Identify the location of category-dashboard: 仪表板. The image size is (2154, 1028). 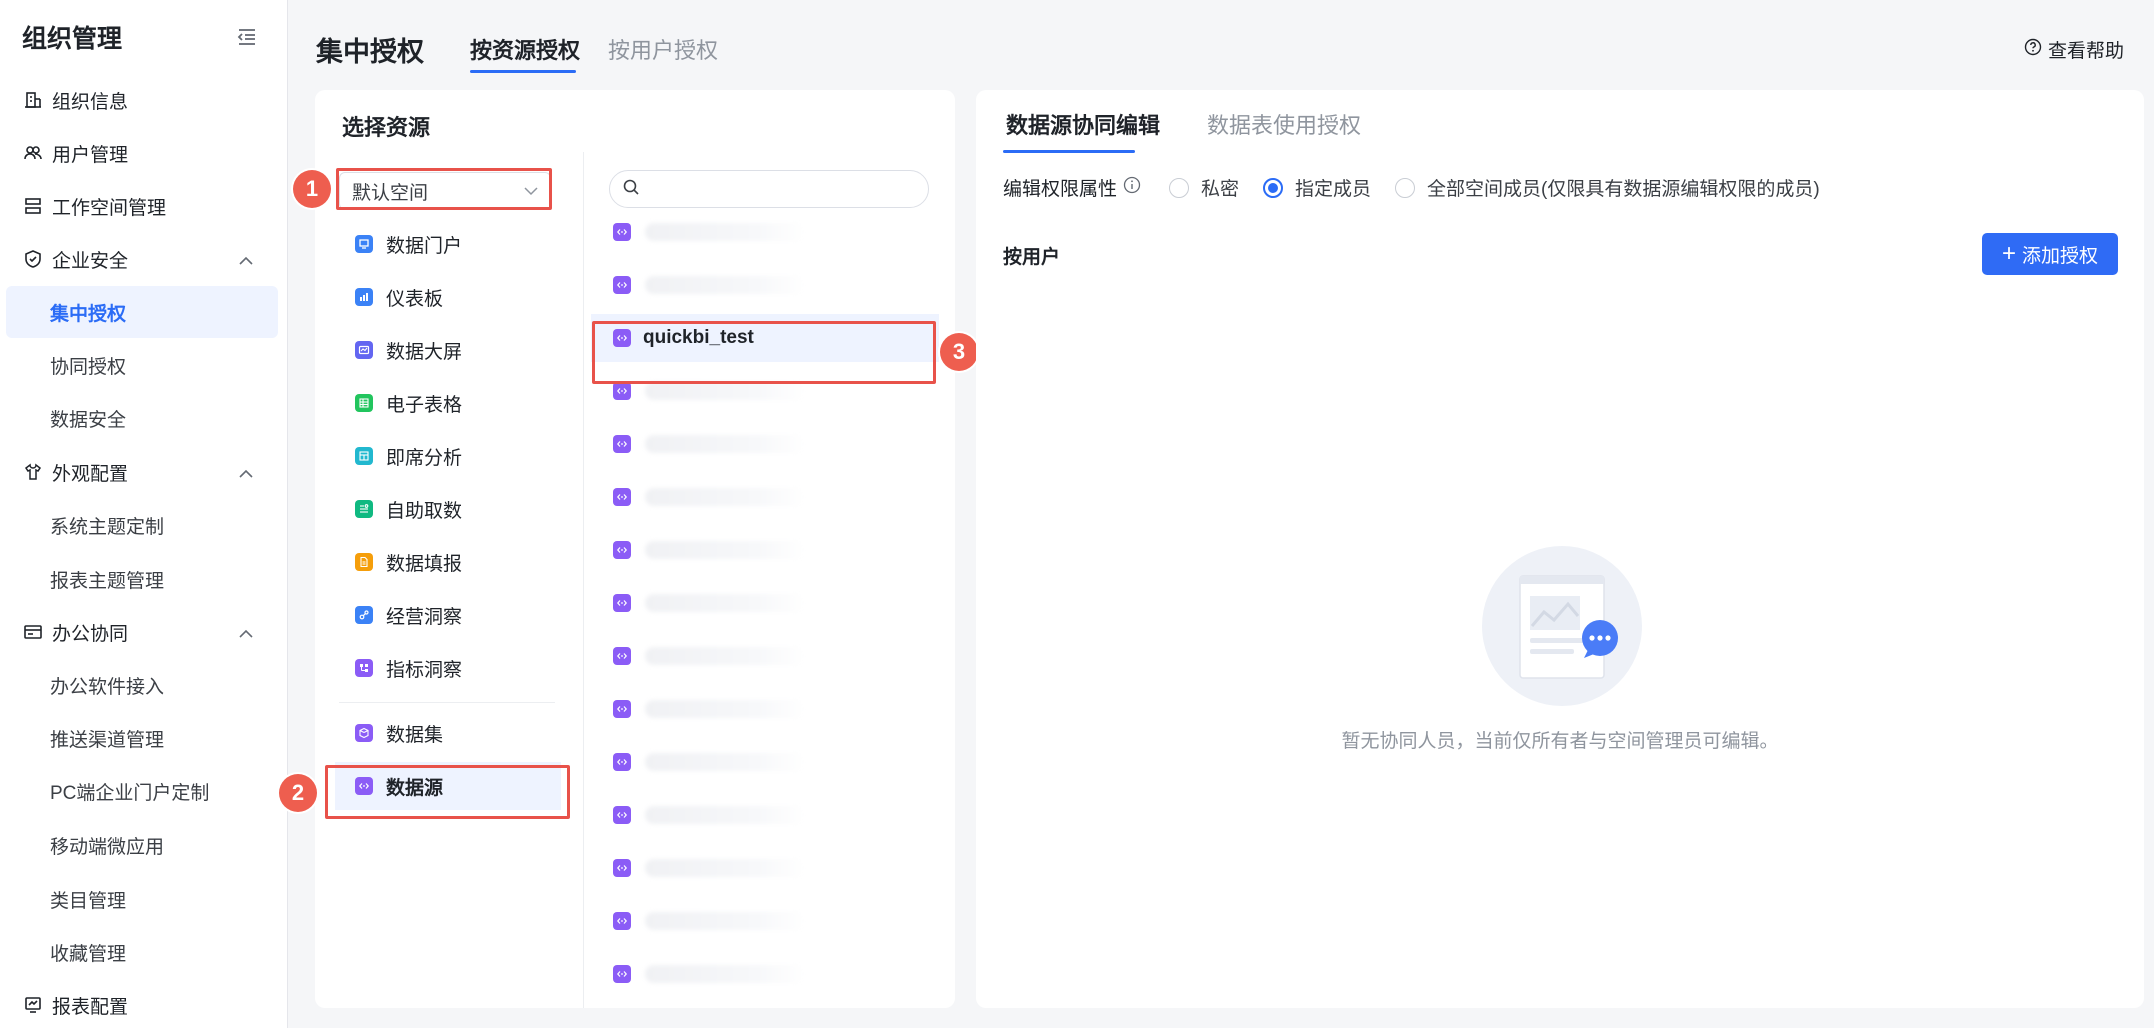
(448, 297).